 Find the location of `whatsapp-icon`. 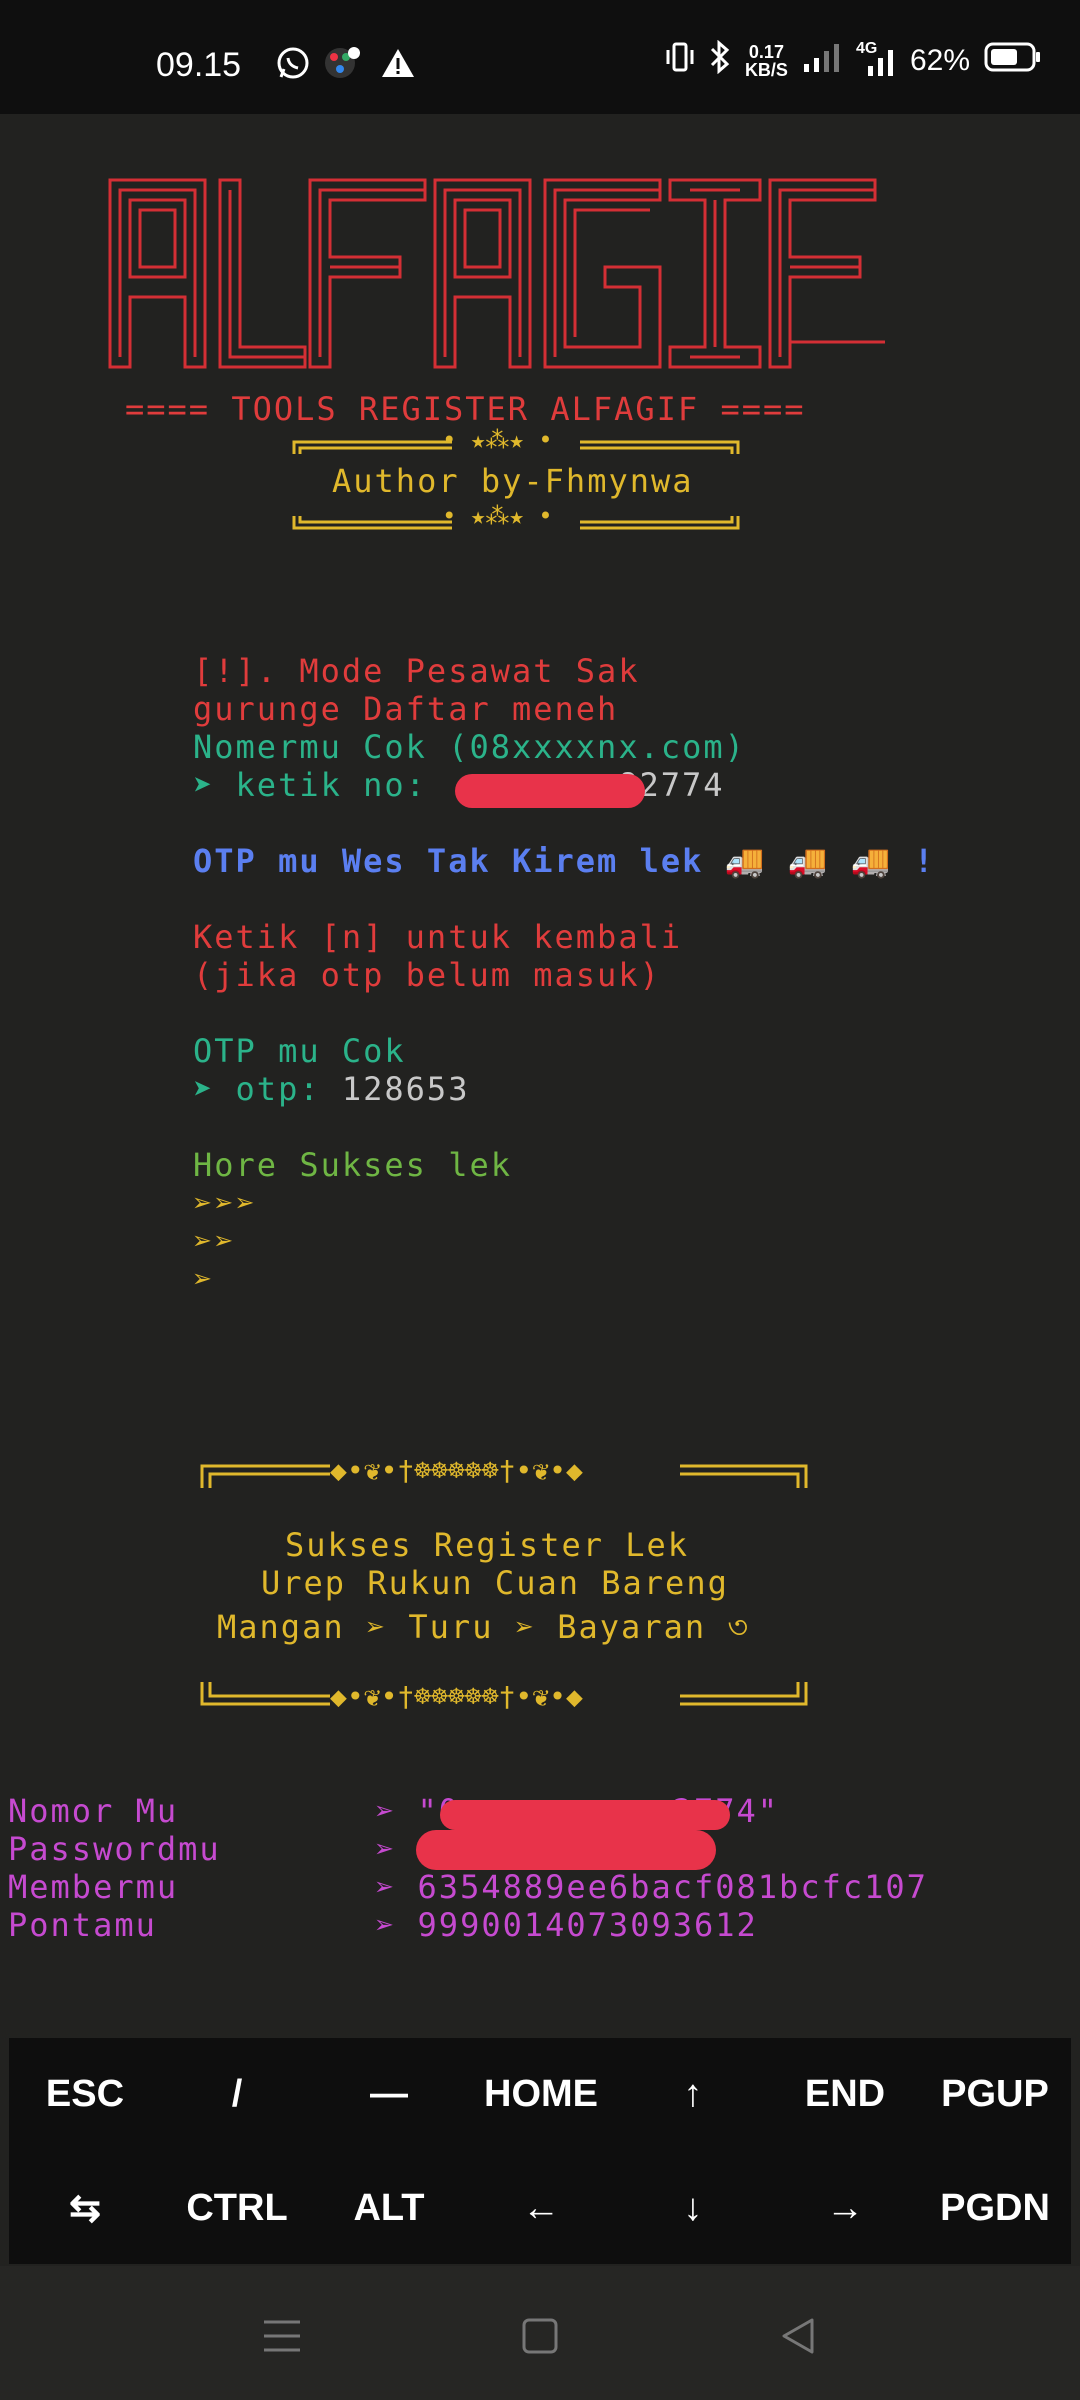

whatsapp-icon is located at coordinates (293, 63).